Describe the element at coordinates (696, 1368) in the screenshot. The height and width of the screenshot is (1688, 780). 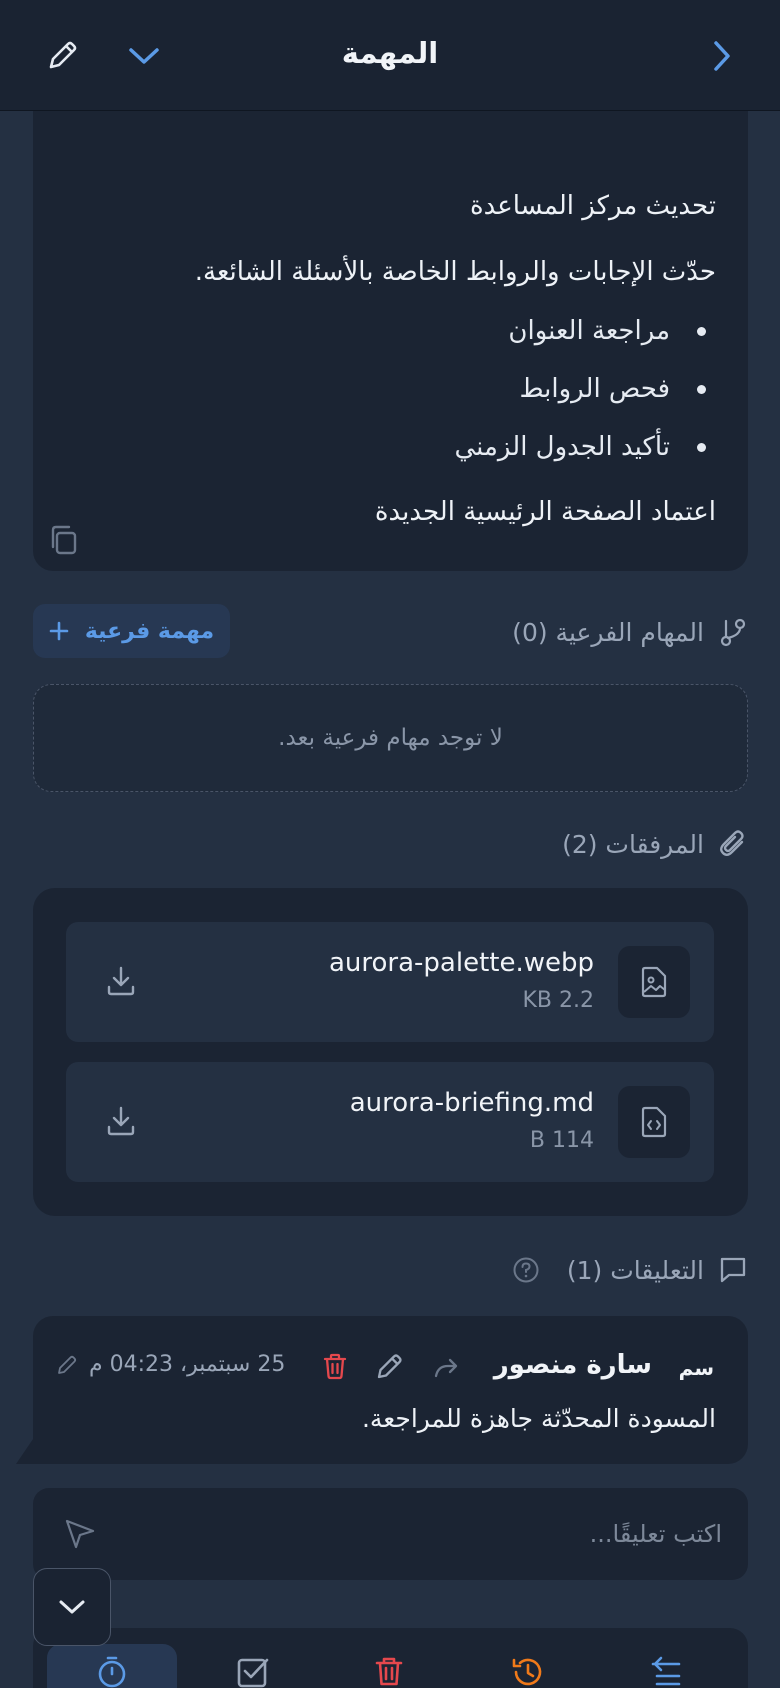
I see `avatar: سم` at that location.